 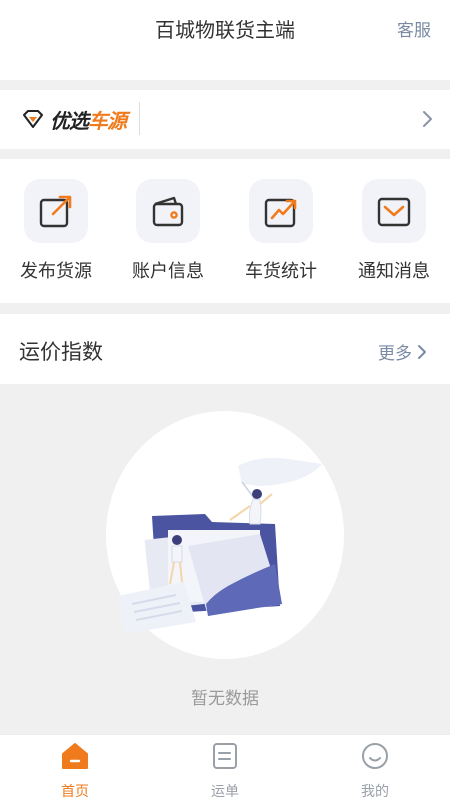 What do you see at coordinates (225, 792) in the screenshot?
I see `tab-label: 运单` at bounding box center [225, 792].